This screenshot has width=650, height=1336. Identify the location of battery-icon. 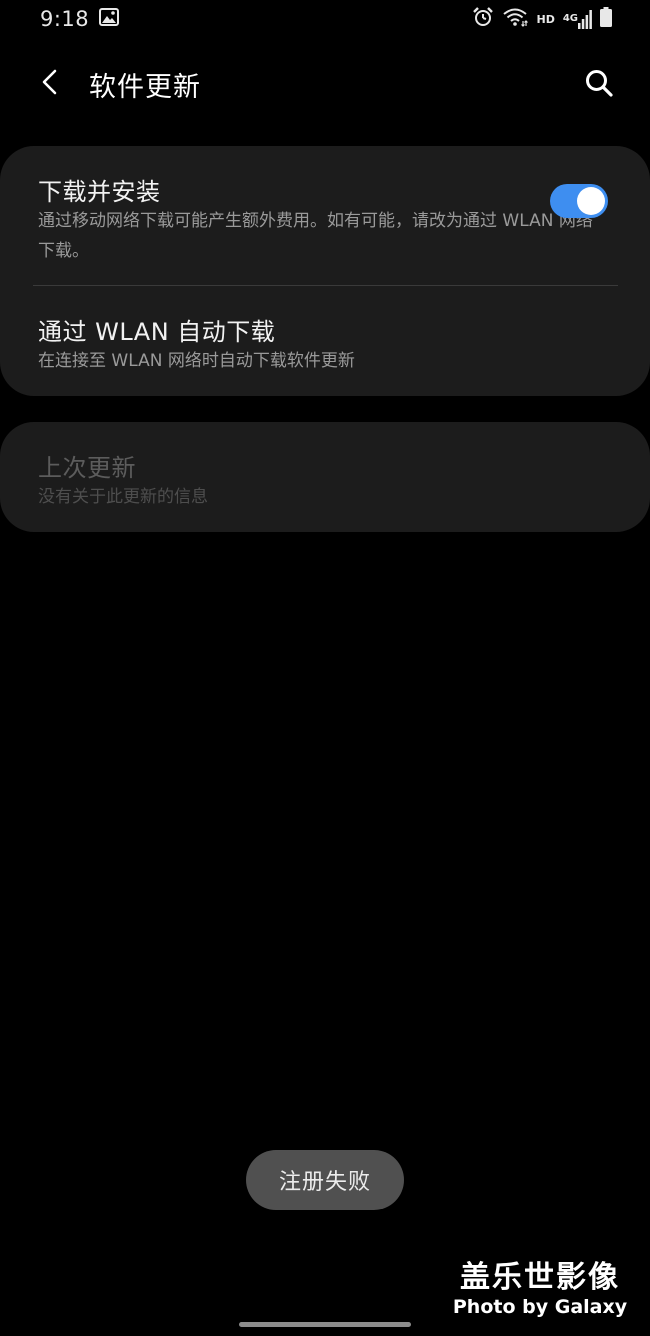
(606, 19).